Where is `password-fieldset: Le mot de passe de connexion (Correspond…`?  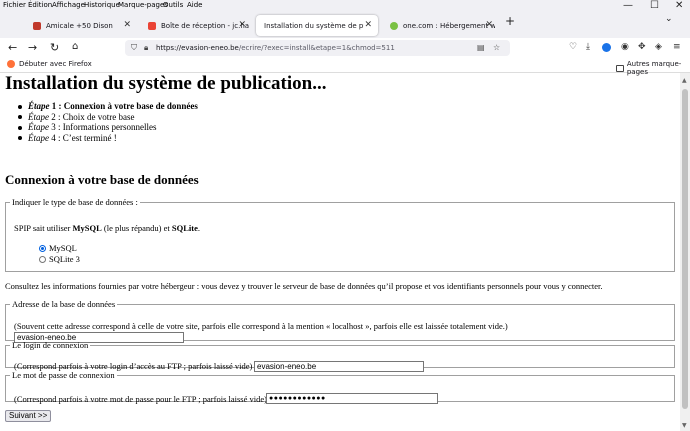
password-fieldset: Le mot de passe de connexion (Correspond… is located at coordinates (340, 387).